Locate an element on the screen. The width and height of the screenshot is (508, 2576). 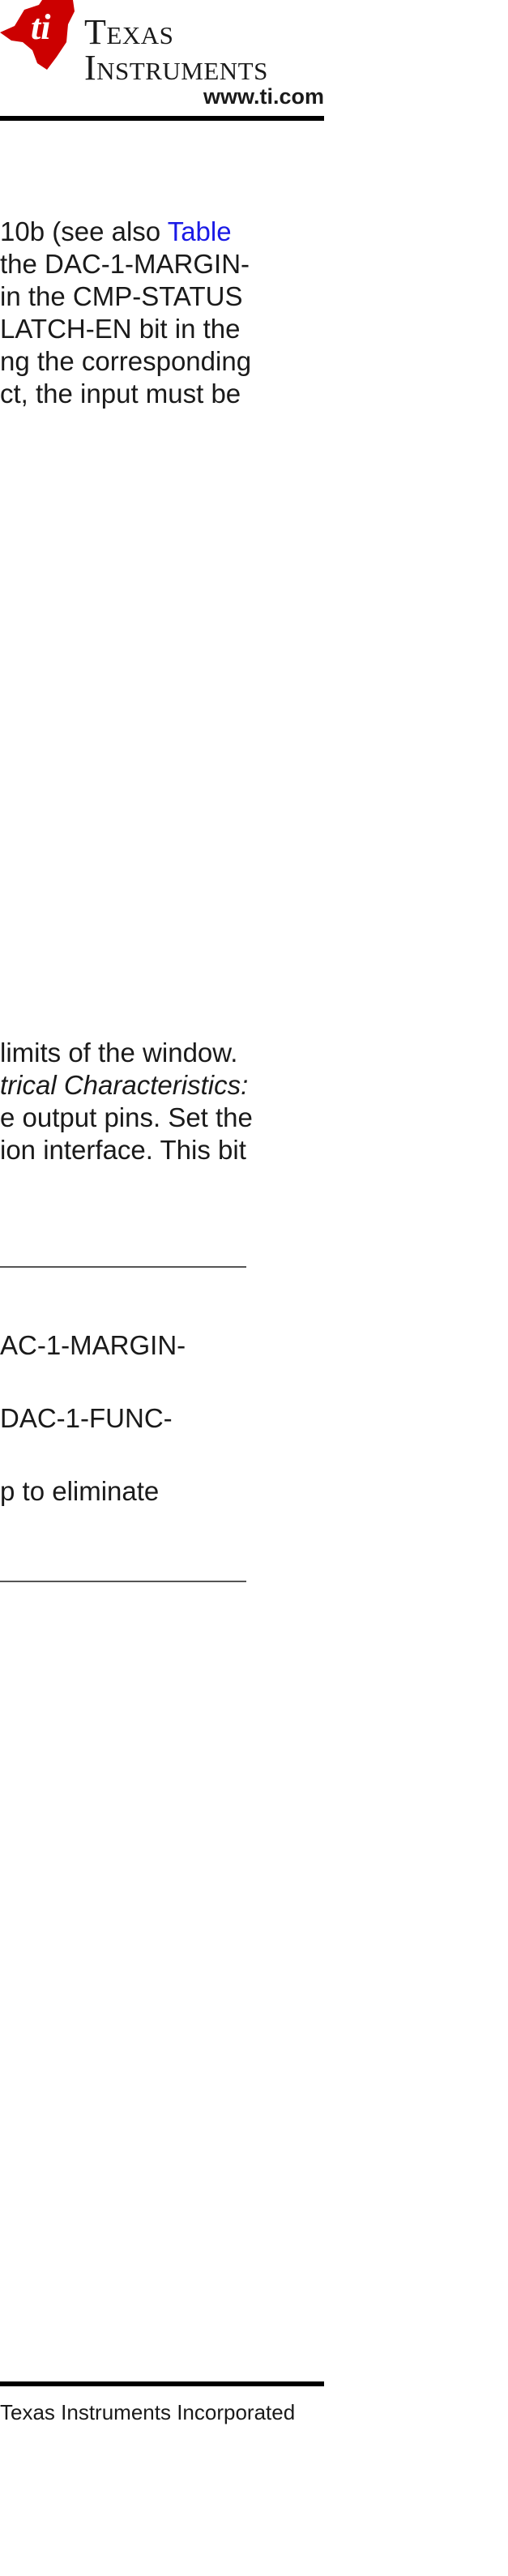
site-url-link: www.ti.com is located at coordinates (264, 96).